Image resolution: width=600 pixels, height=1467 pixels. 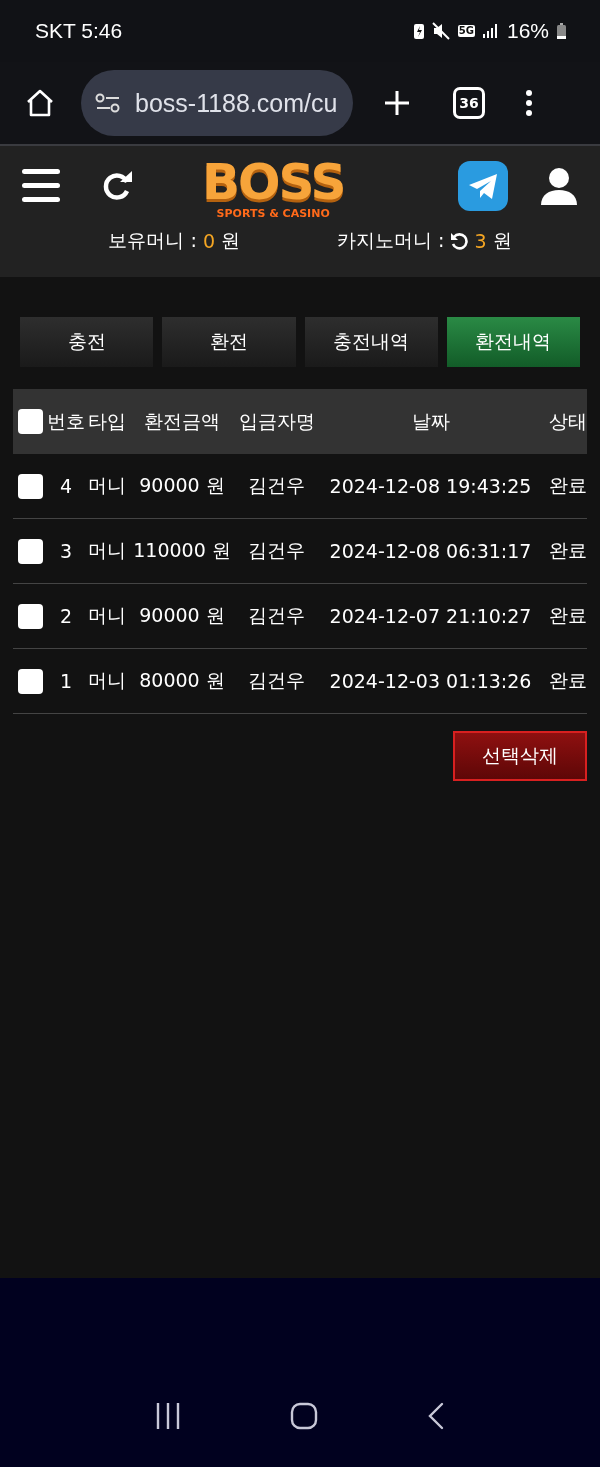 I want to click on network-label: 5G, so click(x=466, y=31).